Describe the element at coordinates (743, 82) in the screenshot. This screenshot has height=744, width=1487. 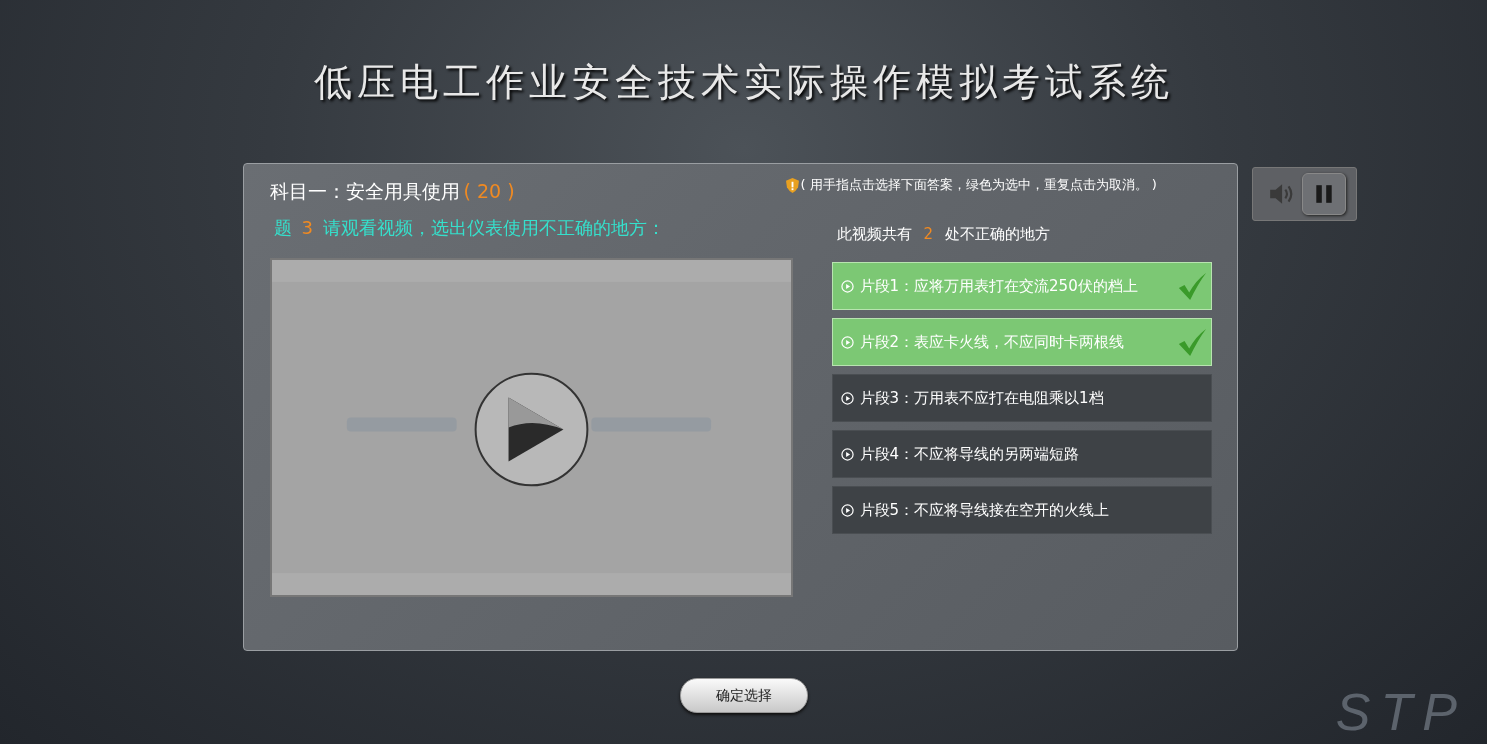
I see `app-title: 低压电工作业安全技术实际操作模拟考试系统` at that location.